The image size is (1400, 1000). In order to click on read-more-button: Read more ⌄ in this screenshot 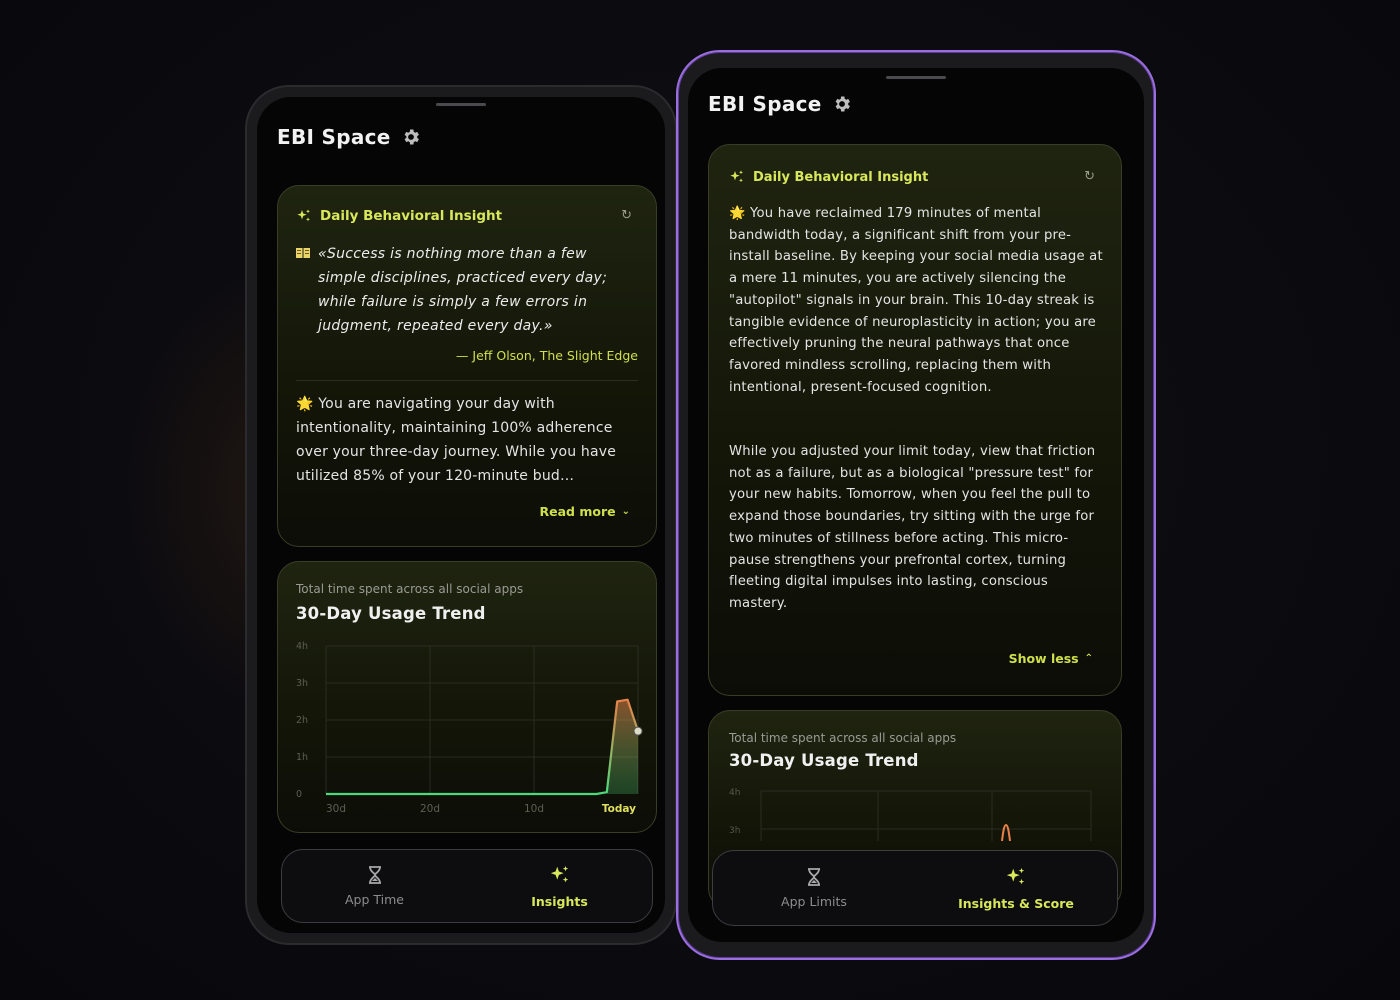, I will do `click(585, 511)`.